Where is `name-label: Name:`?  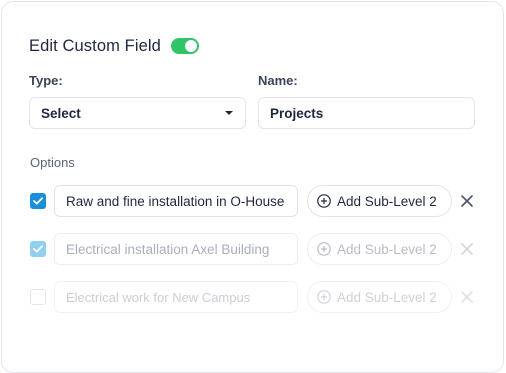 name-label: Name: is located at coordinates (278, 80).